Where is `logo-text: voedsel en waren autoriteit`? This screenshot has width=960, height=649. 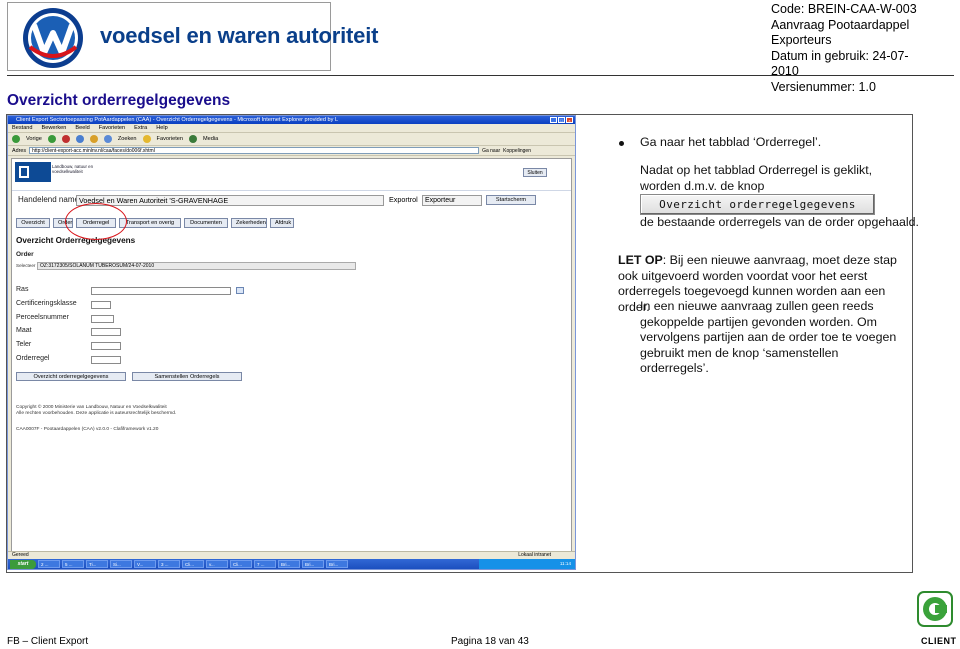
logo-text: voedsel en waren autoriteit is located at coordinates (239, 35).